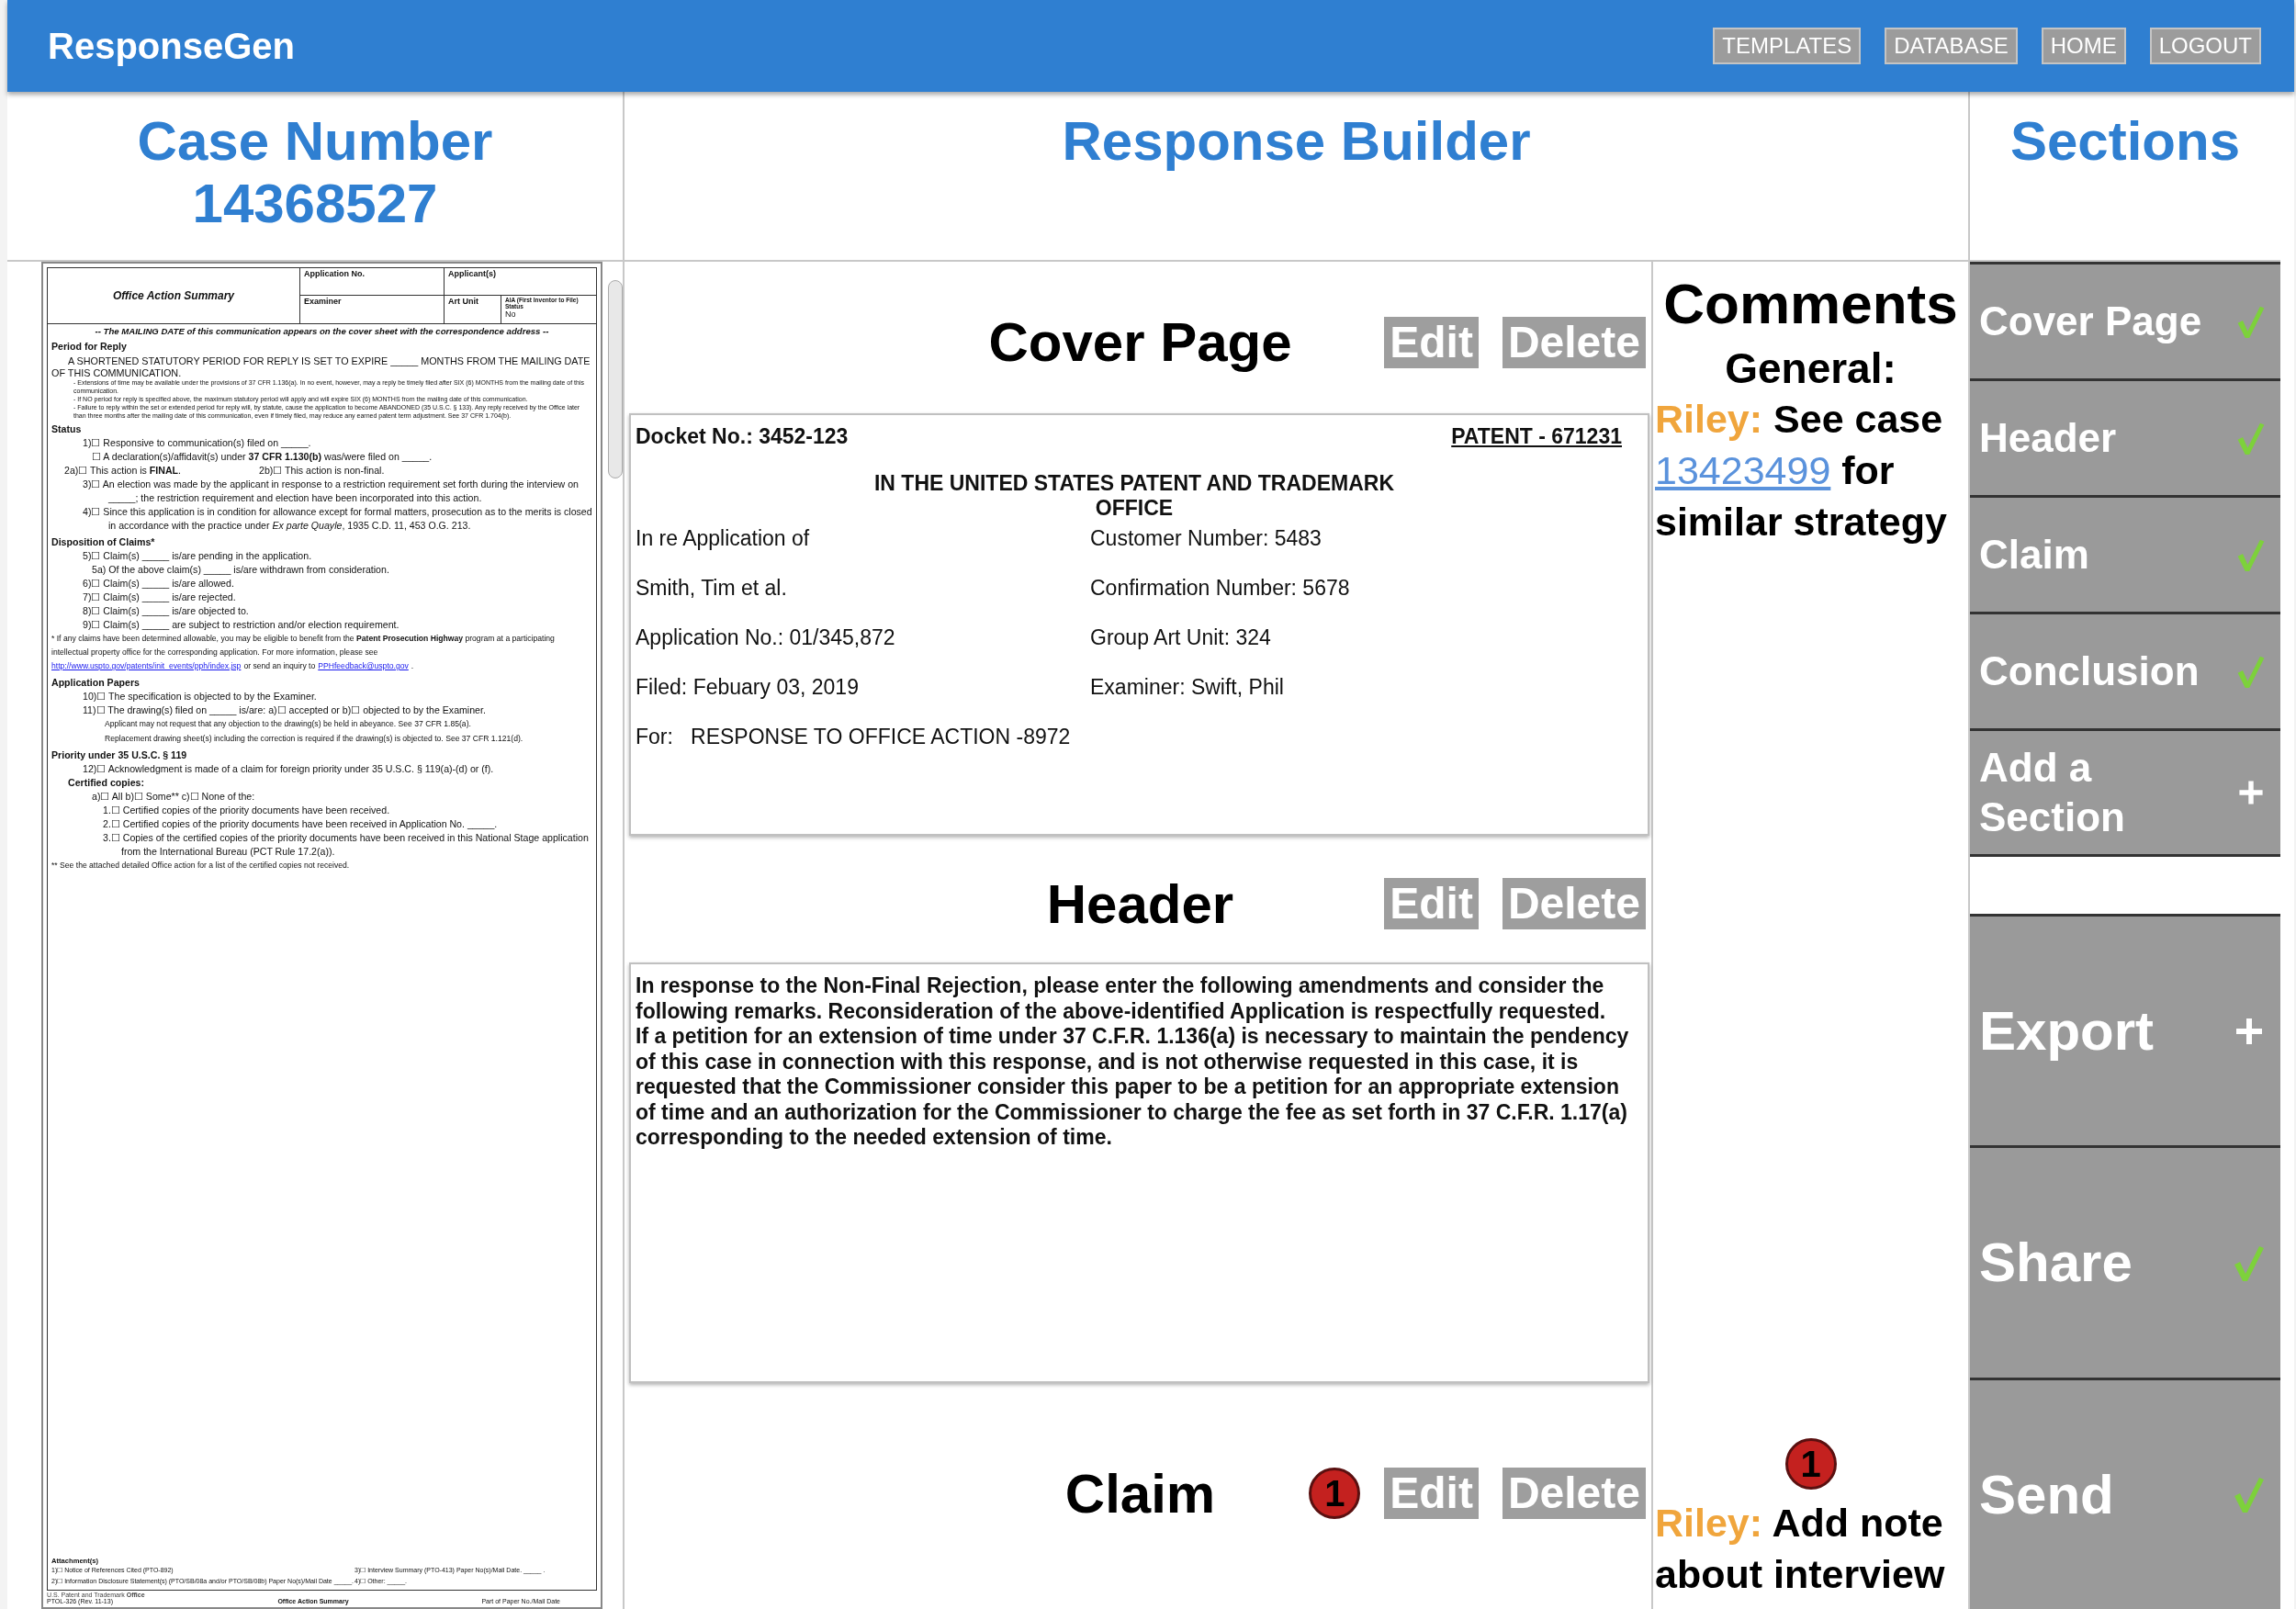  What do you see at coordinates (1536, 436) in the screenshot?
I see `patent-number: PATENT - 671231` at bounding box center [1536, 436].